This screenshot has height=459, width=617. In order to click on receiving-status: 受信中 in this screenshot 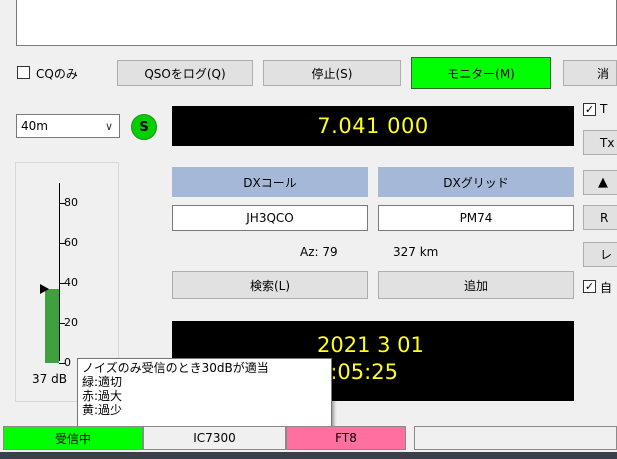, I will do `click(73, 438)`.